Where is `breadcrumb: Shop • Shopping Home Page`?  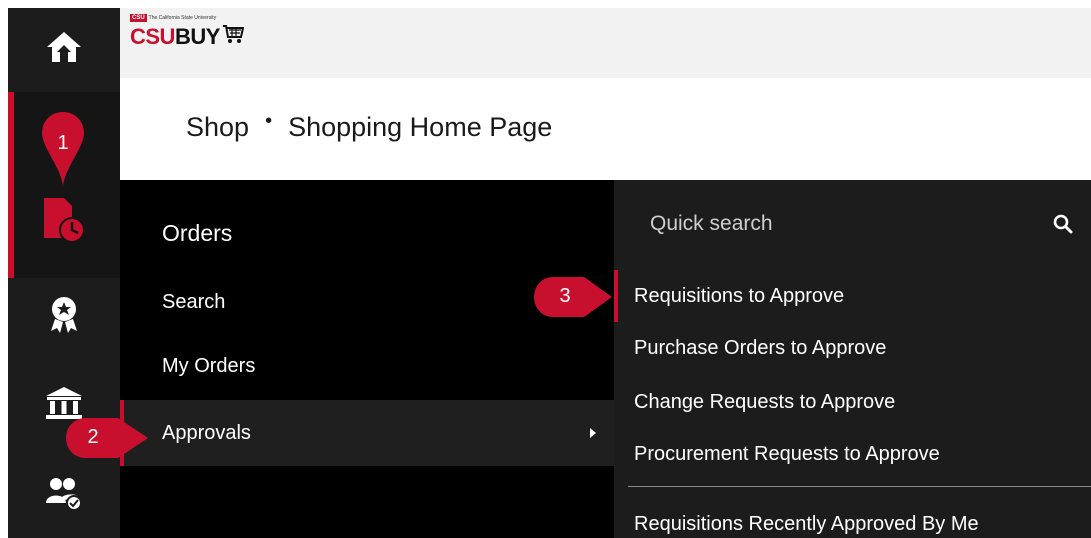 breadcrumb: Shop • Shopping Home Page is located at coordinates (369, 126).